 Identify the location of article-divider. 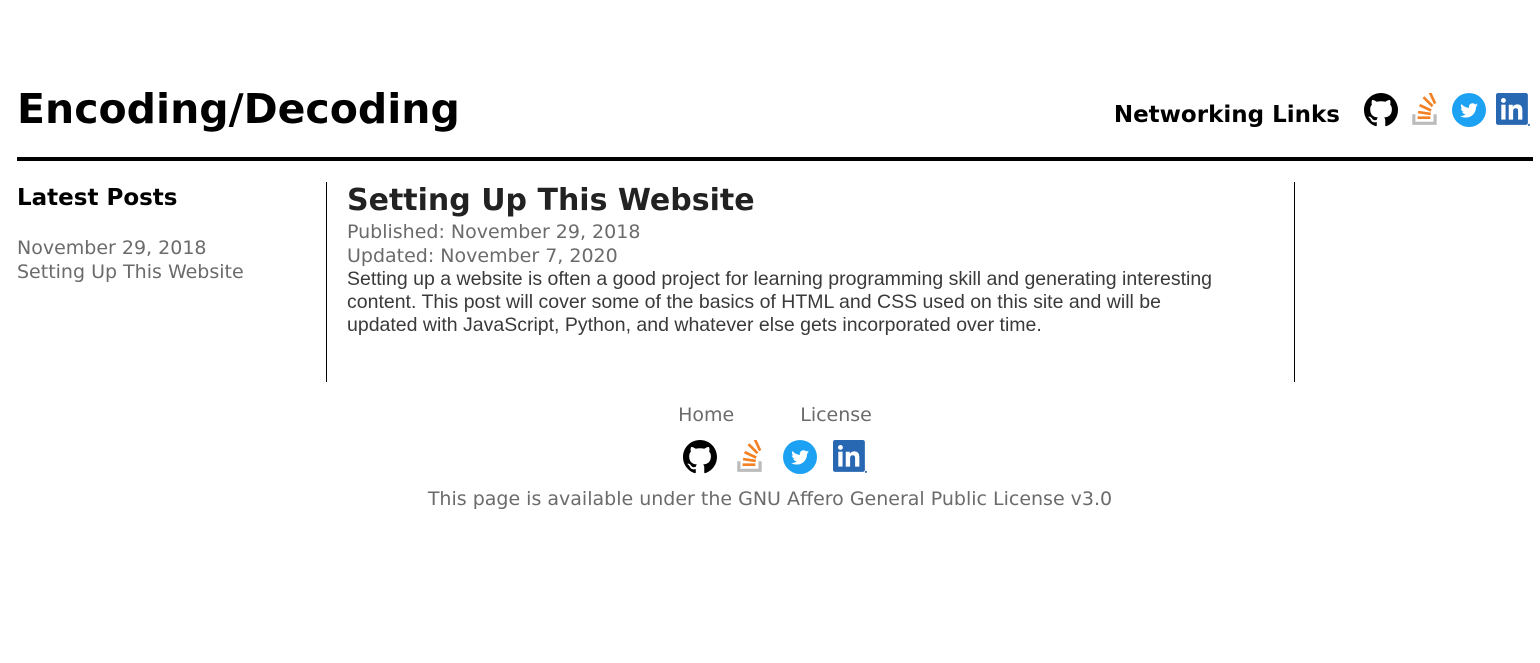
(1294, 282).